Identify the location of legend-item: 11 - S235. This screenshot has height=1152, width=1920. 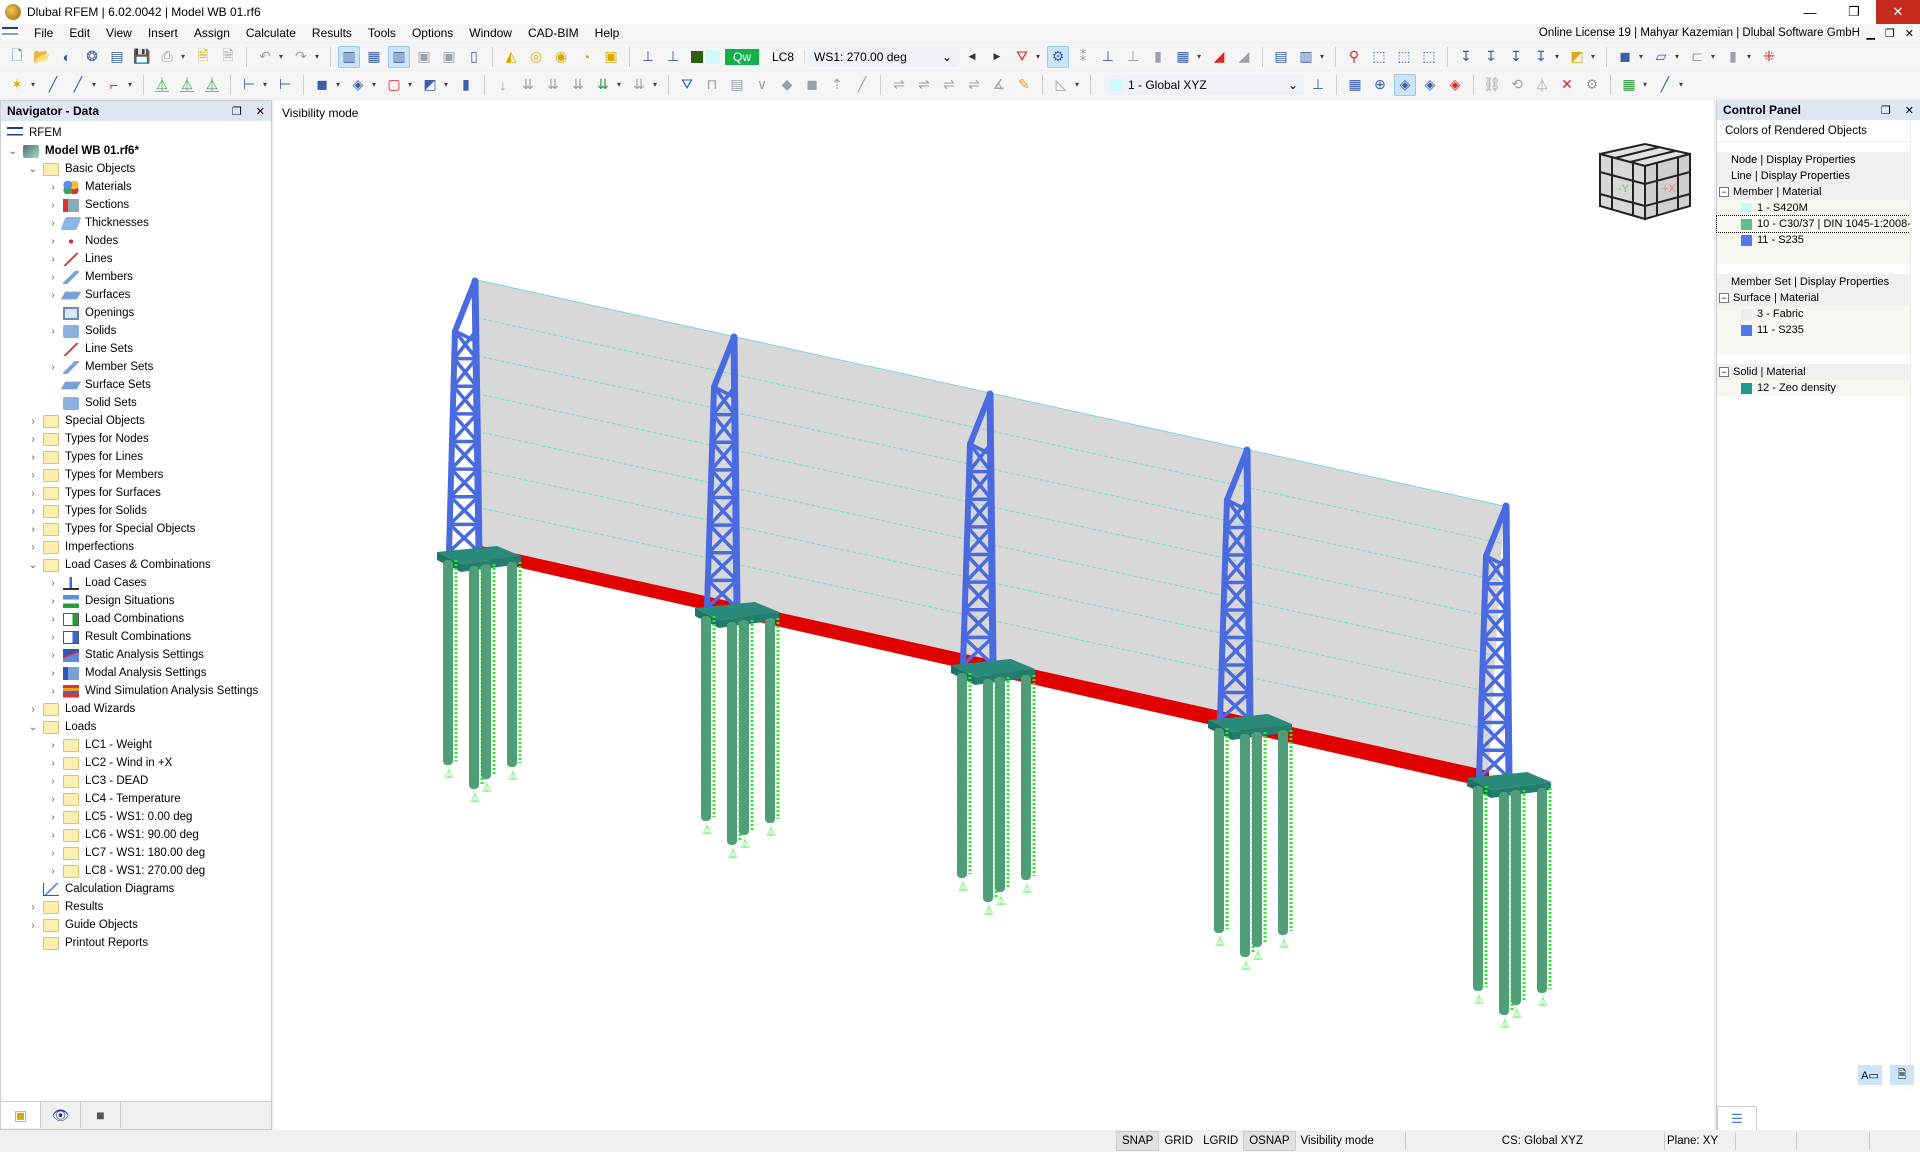
(1813, 240).